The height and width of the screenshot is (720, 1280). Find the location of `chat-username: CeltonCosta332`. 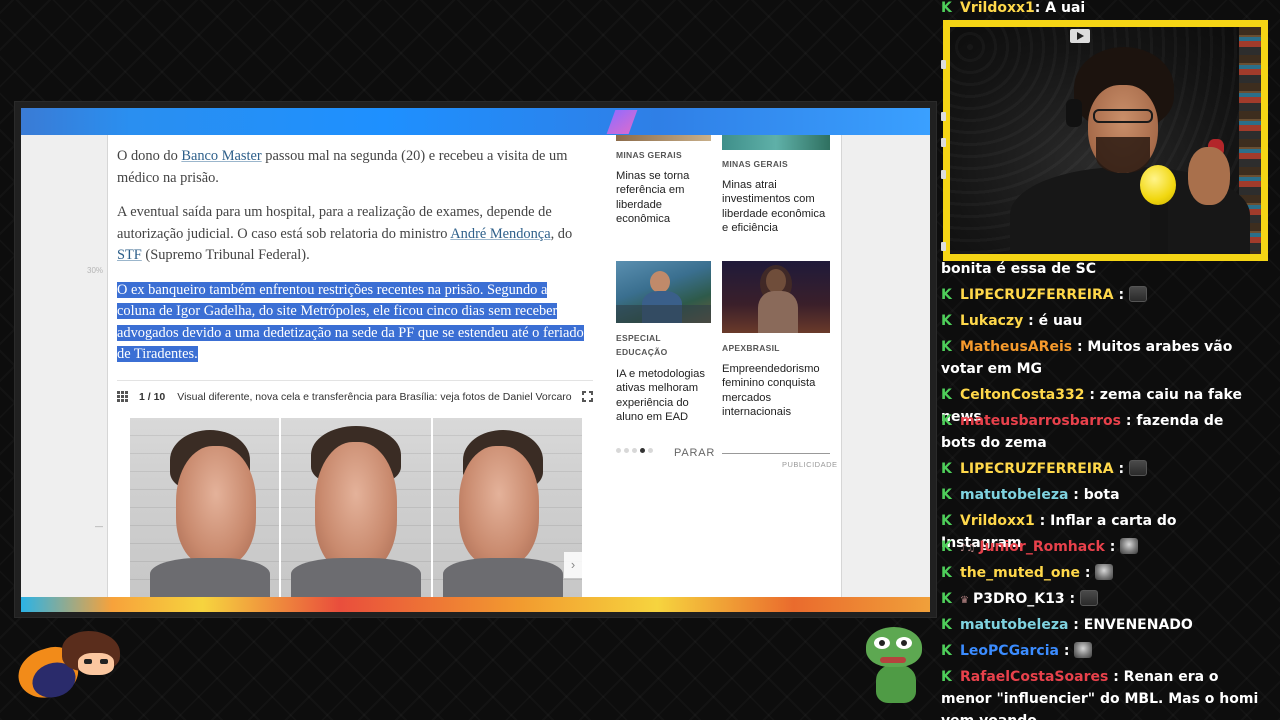

chat-username: CeltonCosta332 is located at coordinates (1022, 395).